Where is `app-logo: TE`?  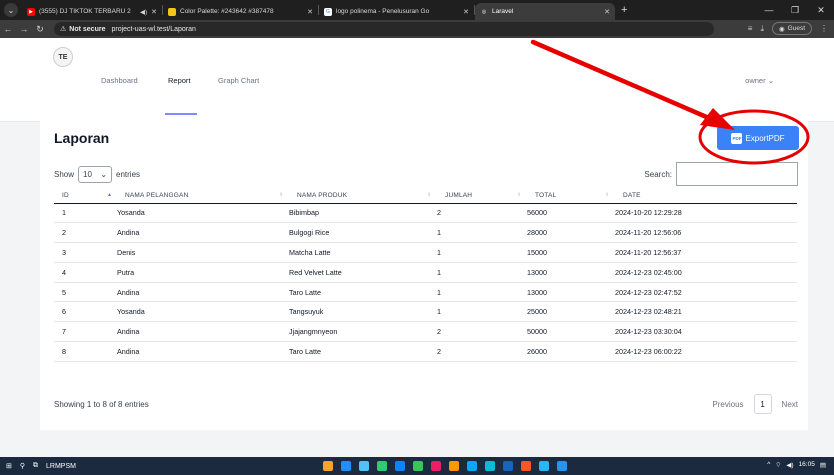 app-logo: TE is located at coordinates (63, 57).